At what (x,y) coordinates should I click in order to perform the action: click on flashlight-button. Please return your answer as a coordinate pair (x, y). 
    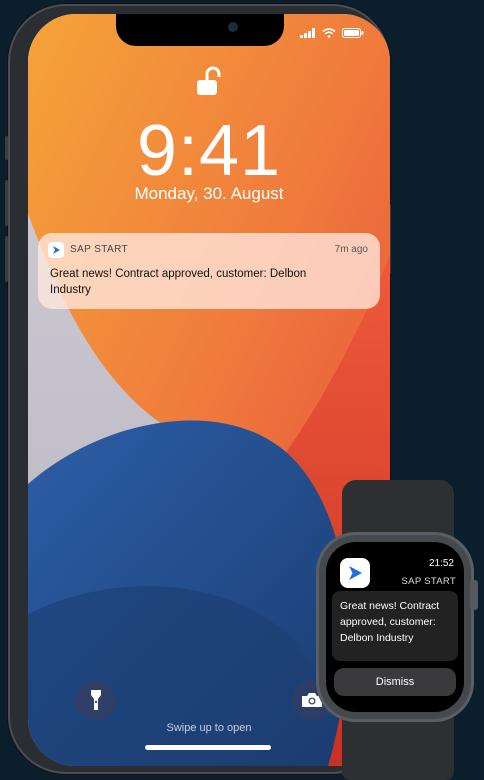
    Looking at the image, I should click on (96, 700).